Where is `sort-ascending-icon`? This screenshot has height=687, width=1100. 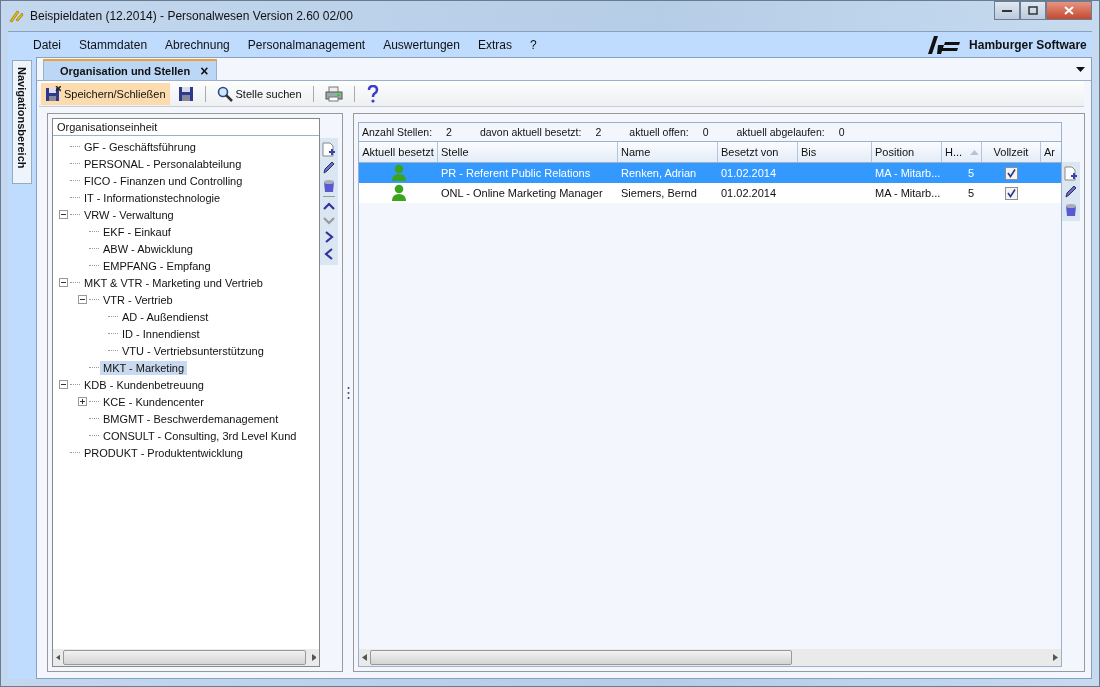
sort-ascending-icon is located at coordinates (974, 152).